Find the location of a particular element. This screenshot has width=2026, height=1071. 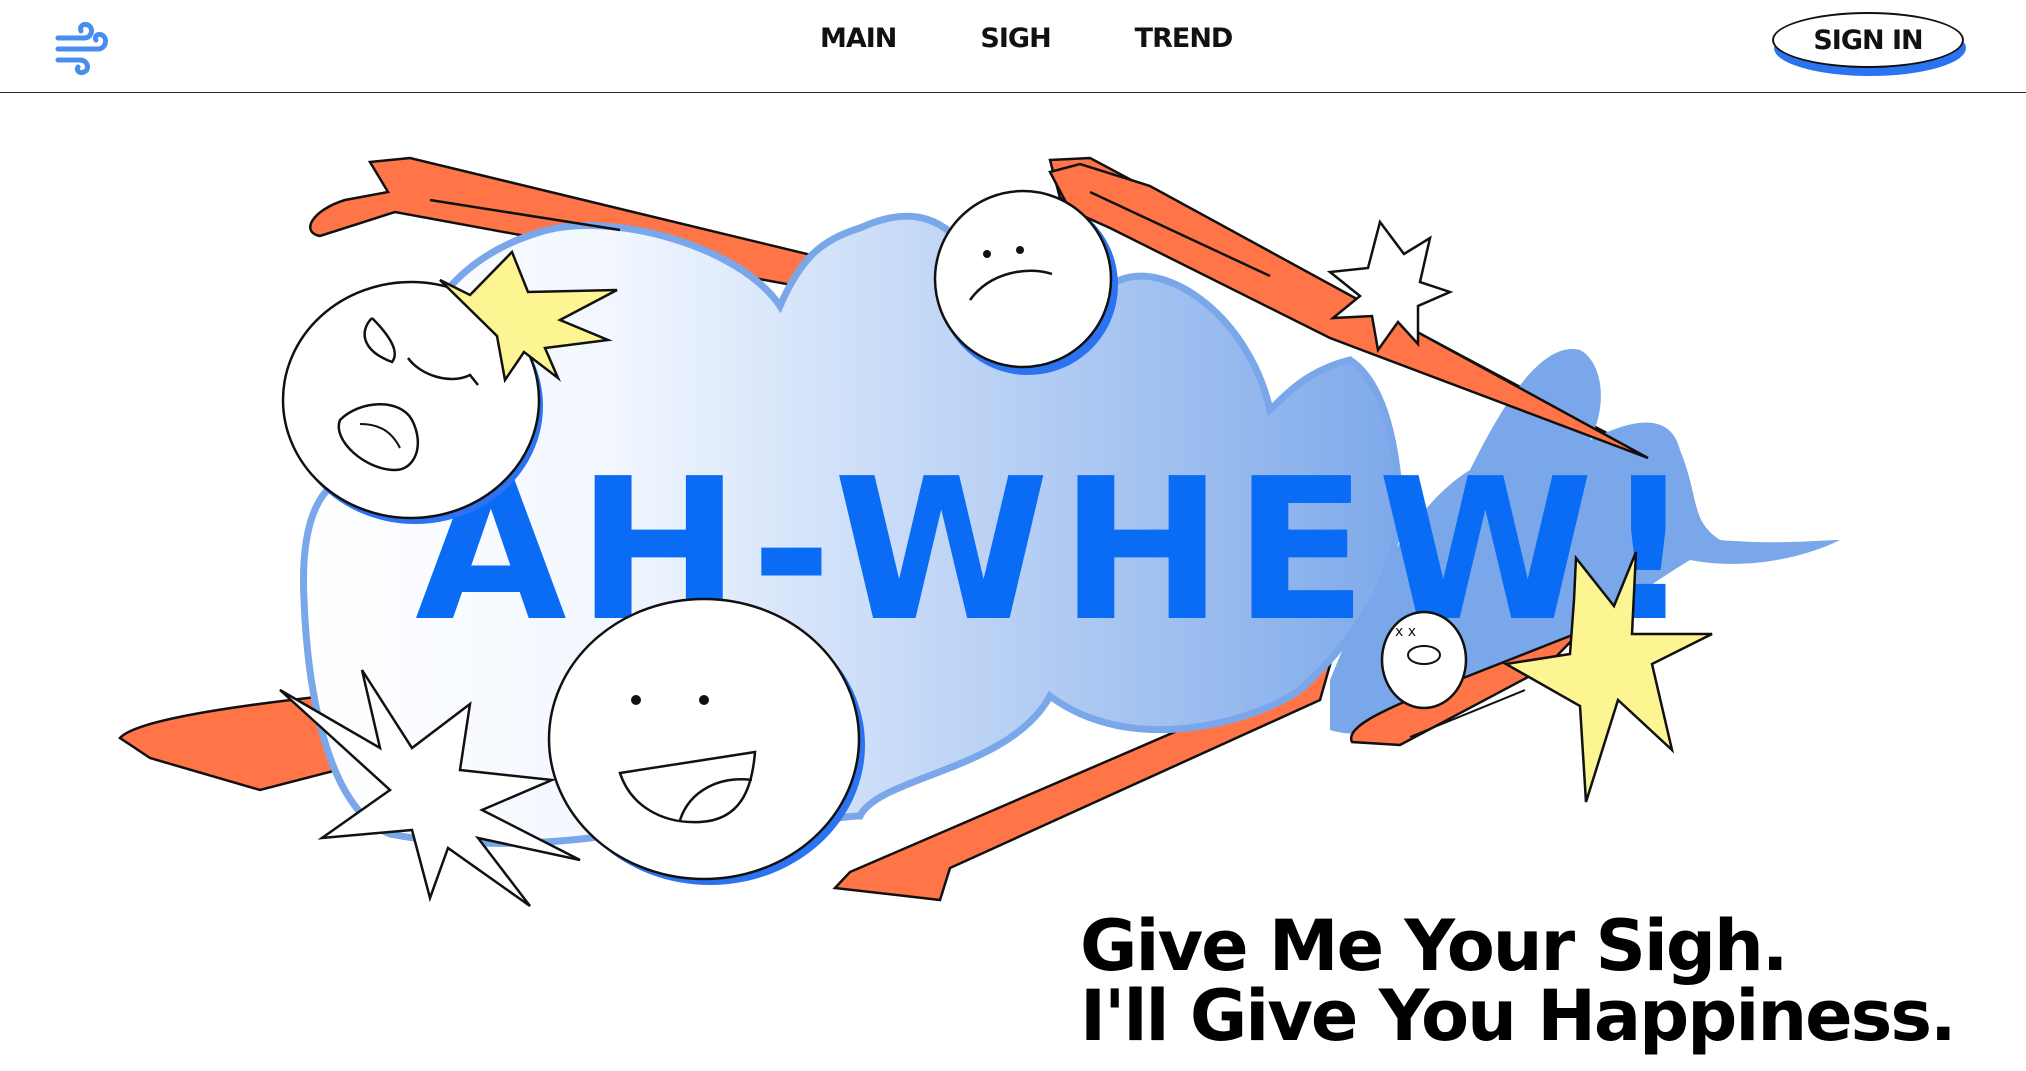

nav-sigh-link: SIGH is located at coordinates (1015, 39).